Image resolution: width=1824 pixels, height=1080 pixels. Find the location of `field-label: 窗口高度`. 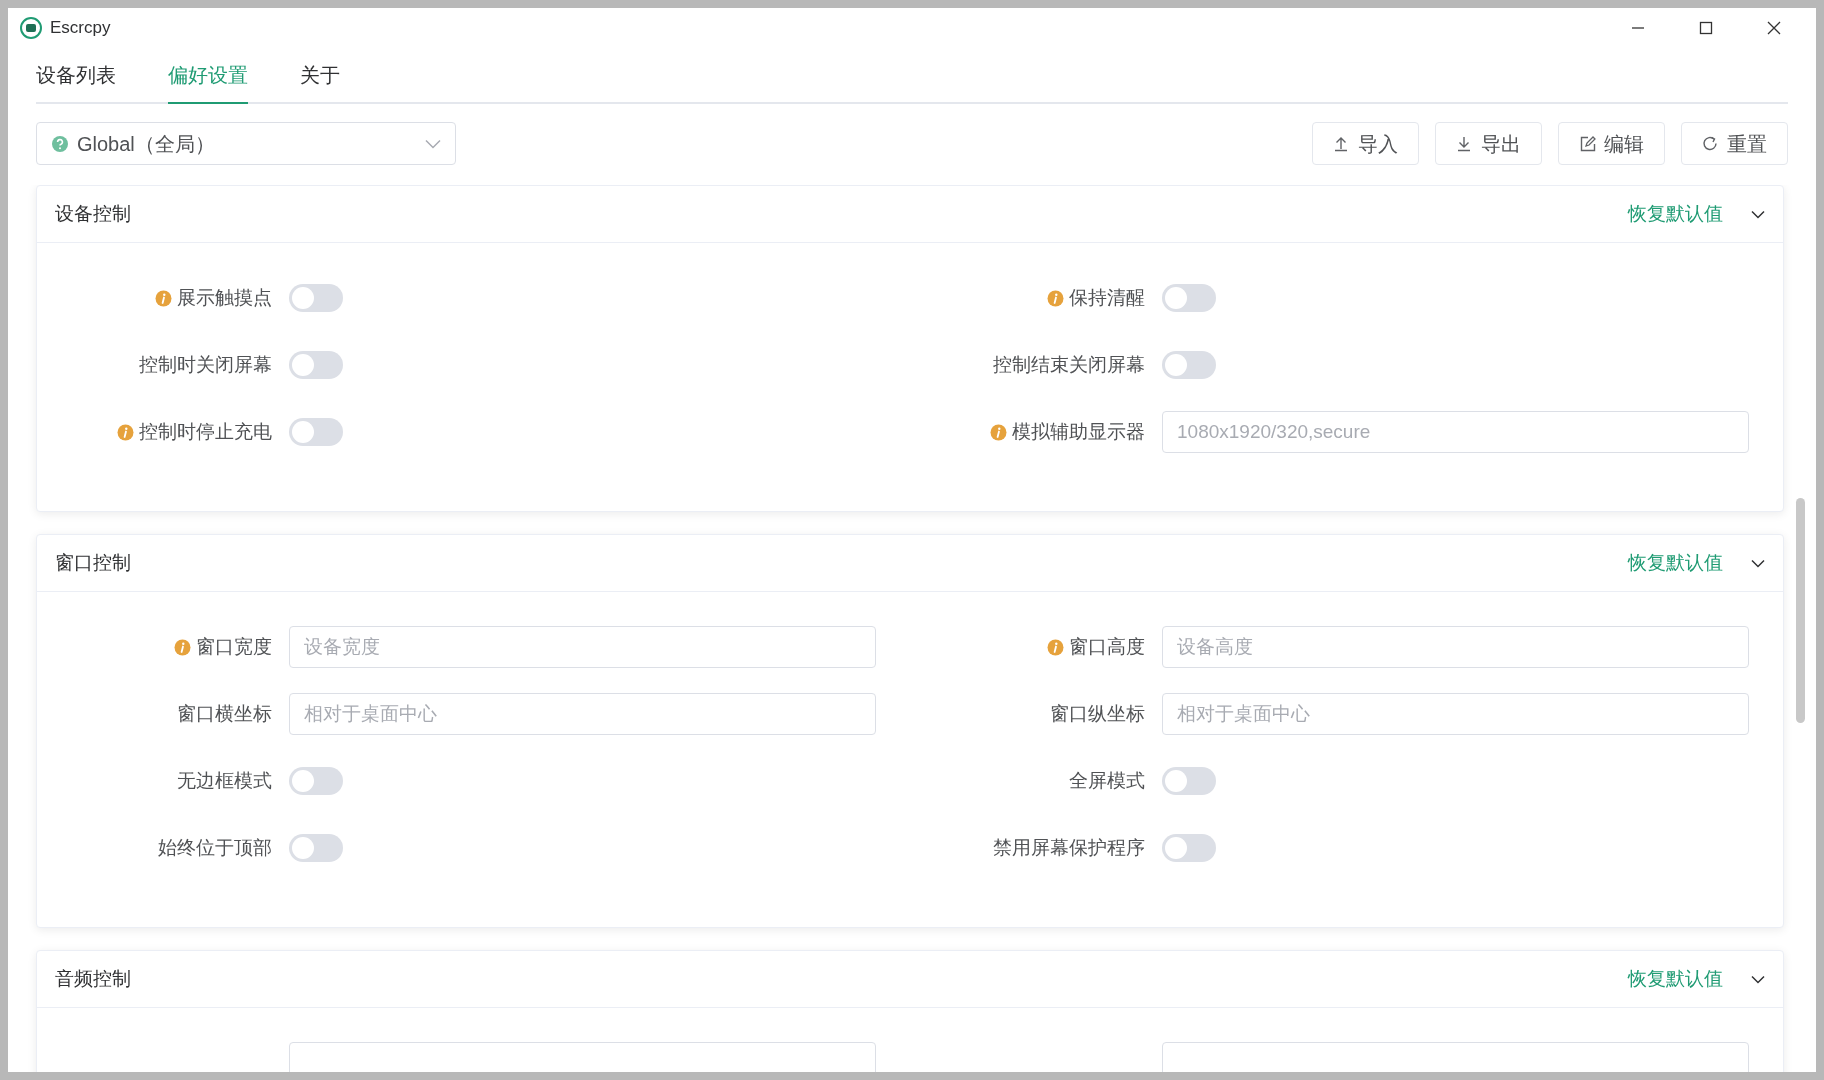

field-label: 窗口高度 is located at coordinates (1107, 646).